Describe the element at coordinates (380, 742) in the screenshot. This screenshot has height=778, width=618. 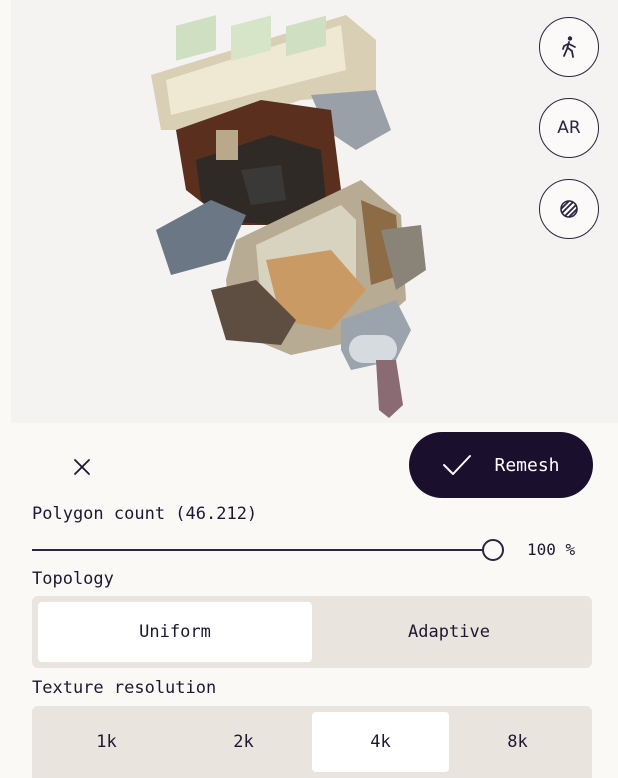
I see `texture-option-4k: 4k` at that location.